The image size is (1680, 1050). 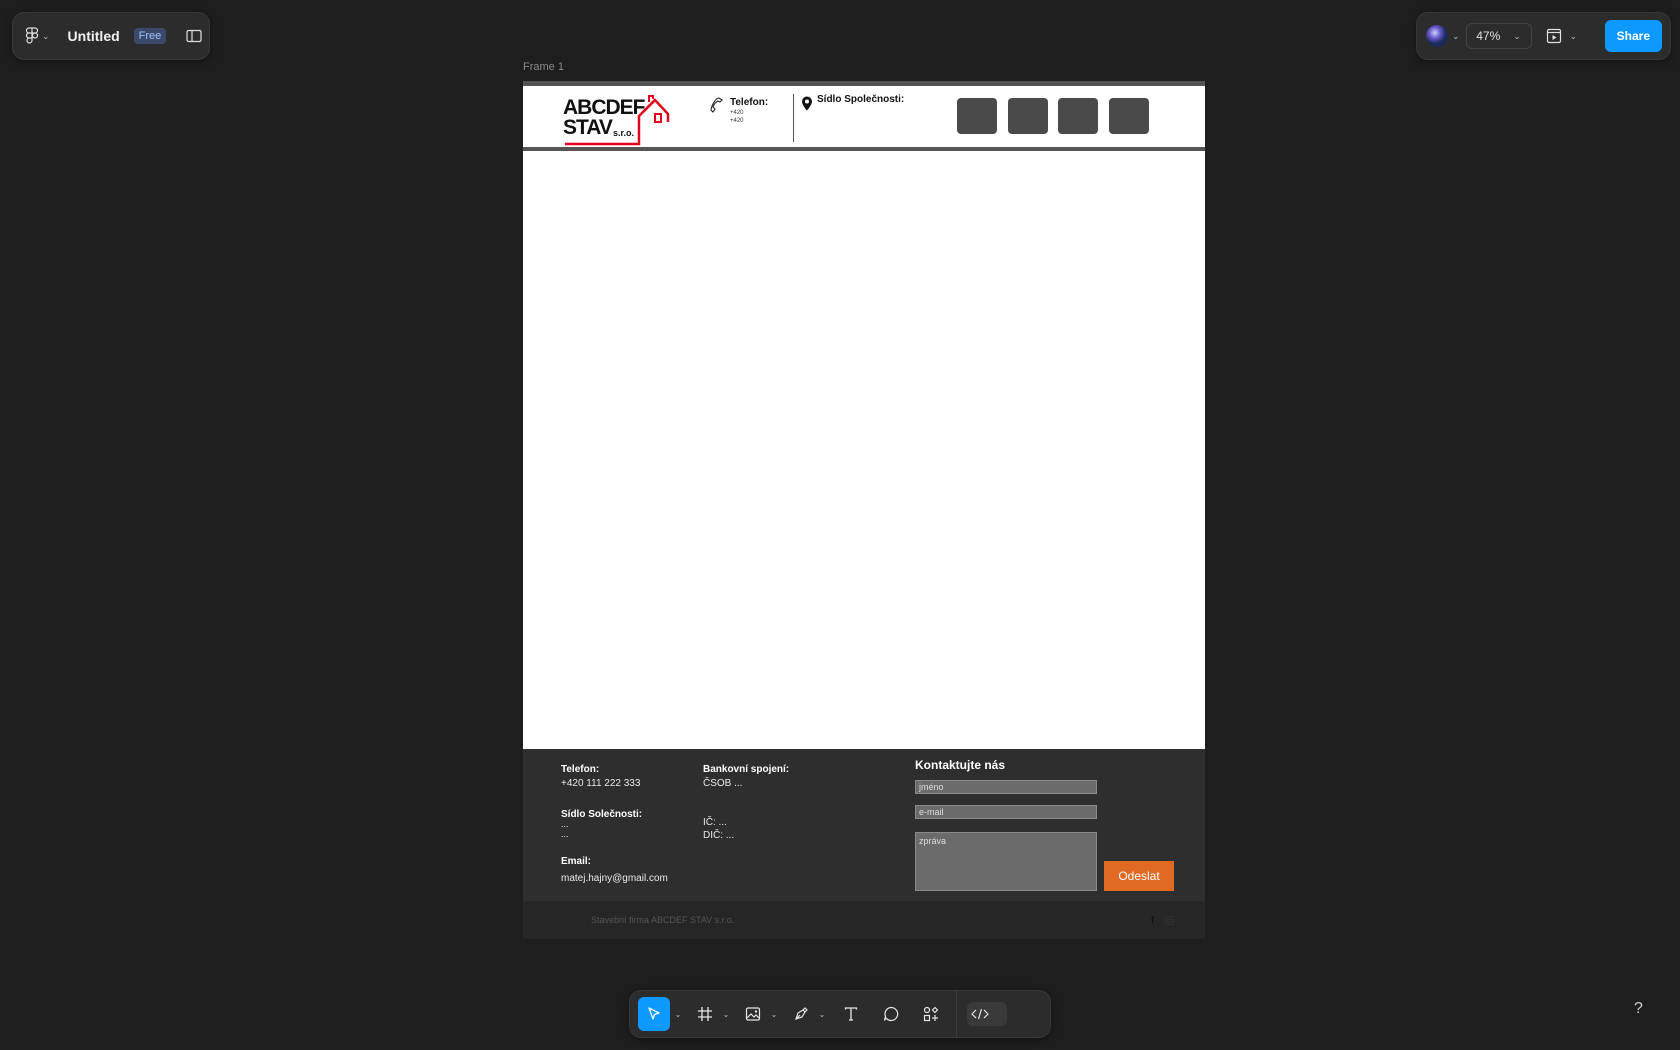 What do you see at coordinates (543, 67) in the screenshot?
I see `frame-label: Frame 1` at bounding box center [543, 67].